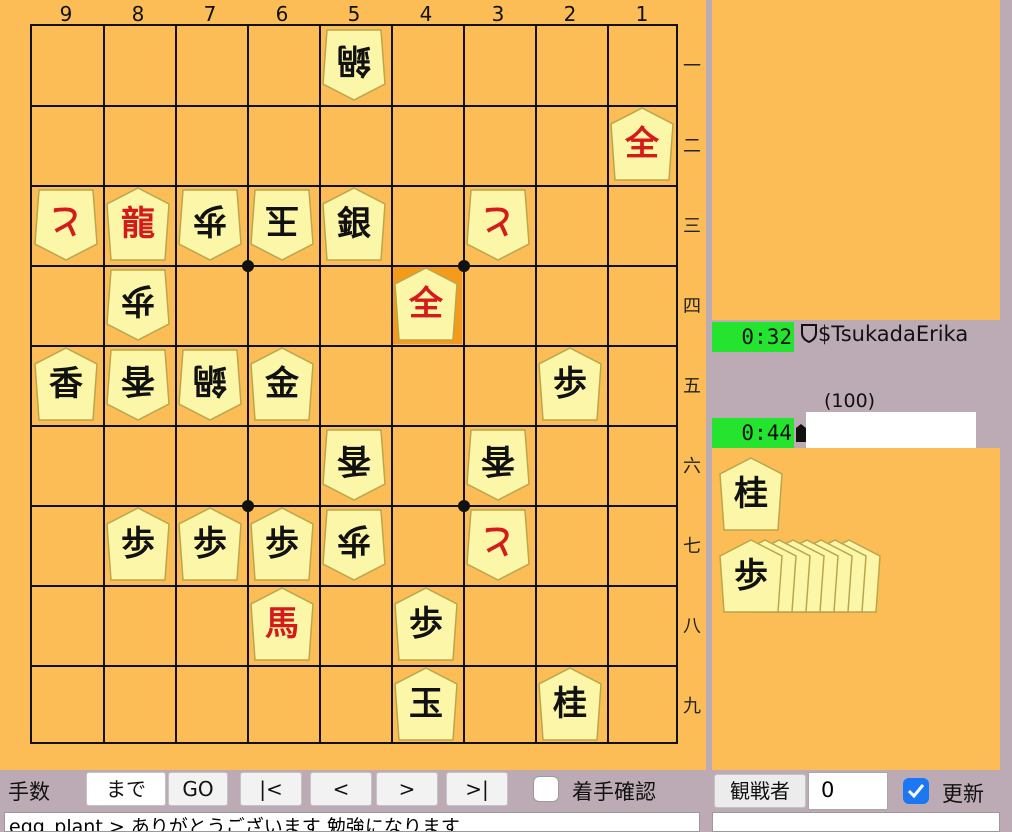 The height and width of the screenshot is (832, 1012). I want to click on file-label: 5, so click(354, 14).